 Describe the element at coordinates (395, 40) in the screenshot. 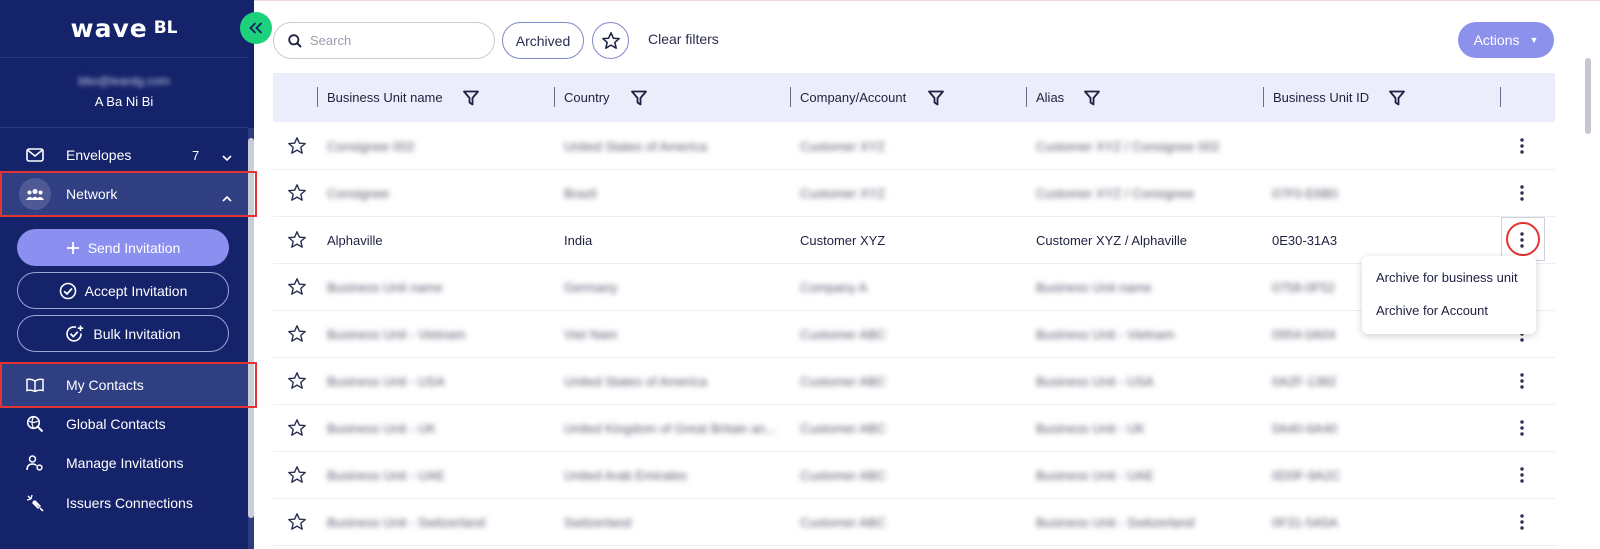

I see `search-input` at that location.